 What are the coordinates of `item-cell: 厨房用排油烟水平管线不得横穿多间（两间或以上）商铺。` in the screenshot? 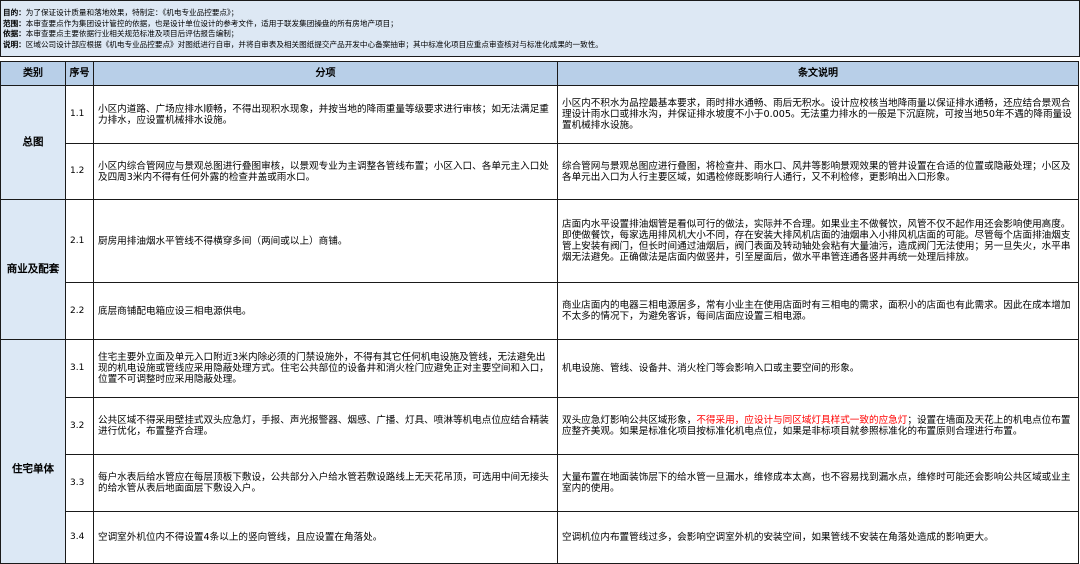 It's located at (326, 241).